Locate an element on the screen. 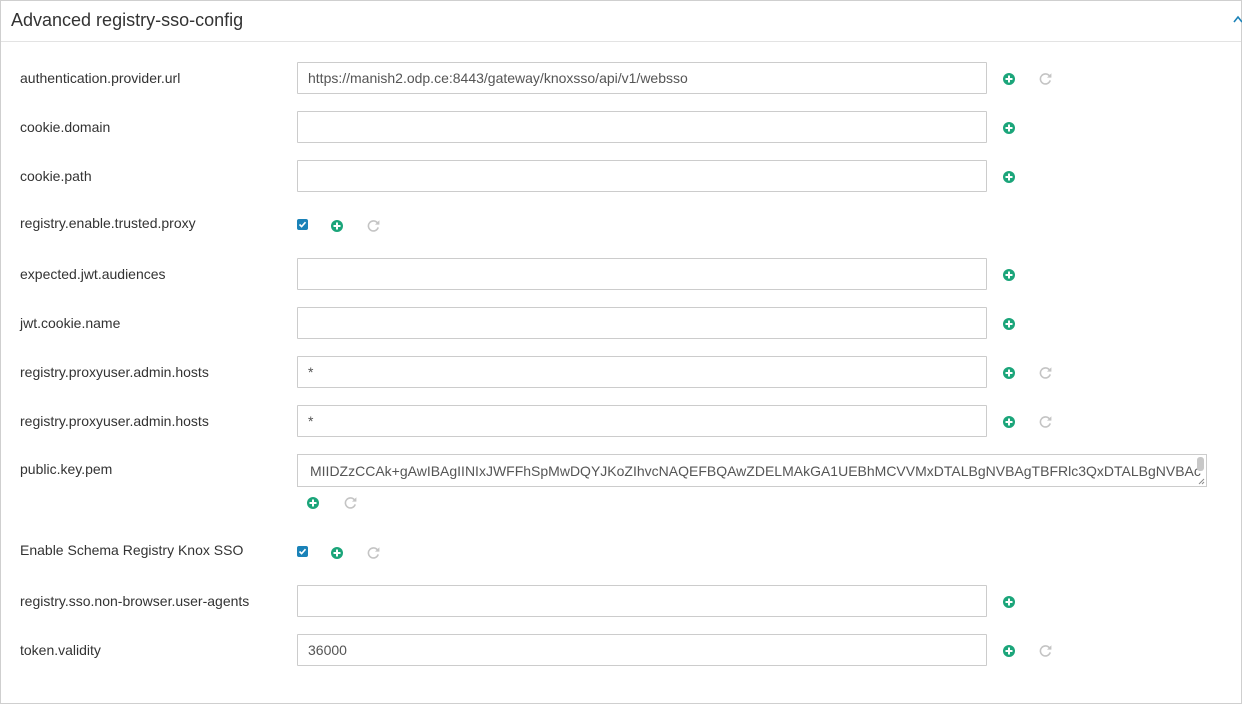  property-label: public.key.pem is located at coordinates (66, 469).